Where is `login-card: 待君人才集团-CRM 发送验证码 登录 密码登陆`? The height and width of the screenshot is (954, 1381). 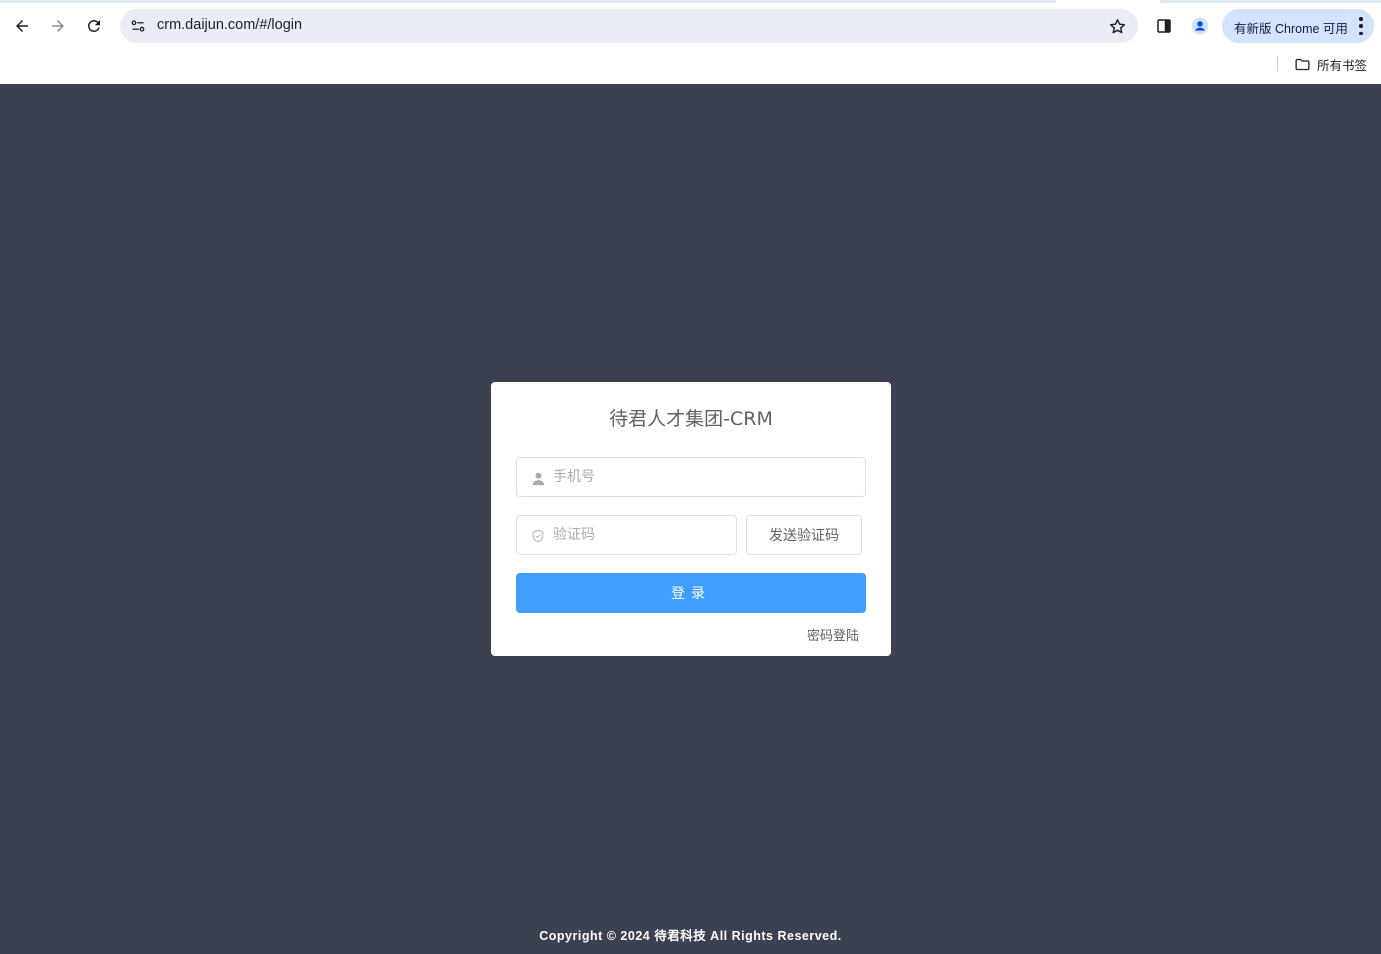
login-card: 待君人才集团-CRM 发送验证码 登录 密码登陆 is located at coordinates (691, 519).